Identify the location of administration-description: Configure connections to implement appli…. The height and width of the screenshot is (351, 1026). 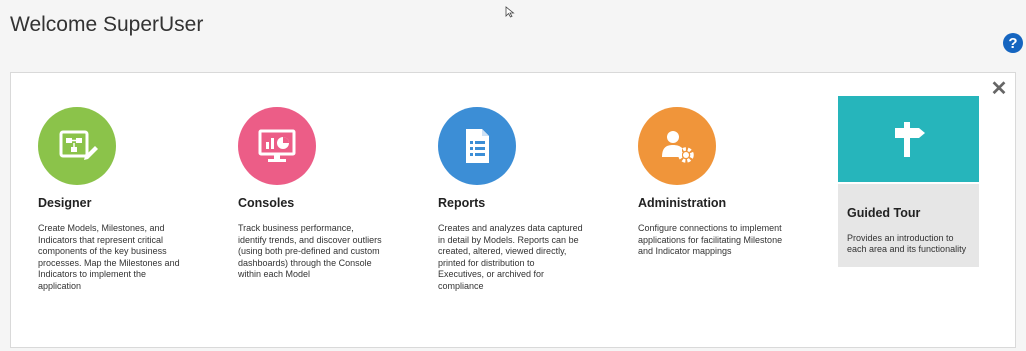
(710, 239).